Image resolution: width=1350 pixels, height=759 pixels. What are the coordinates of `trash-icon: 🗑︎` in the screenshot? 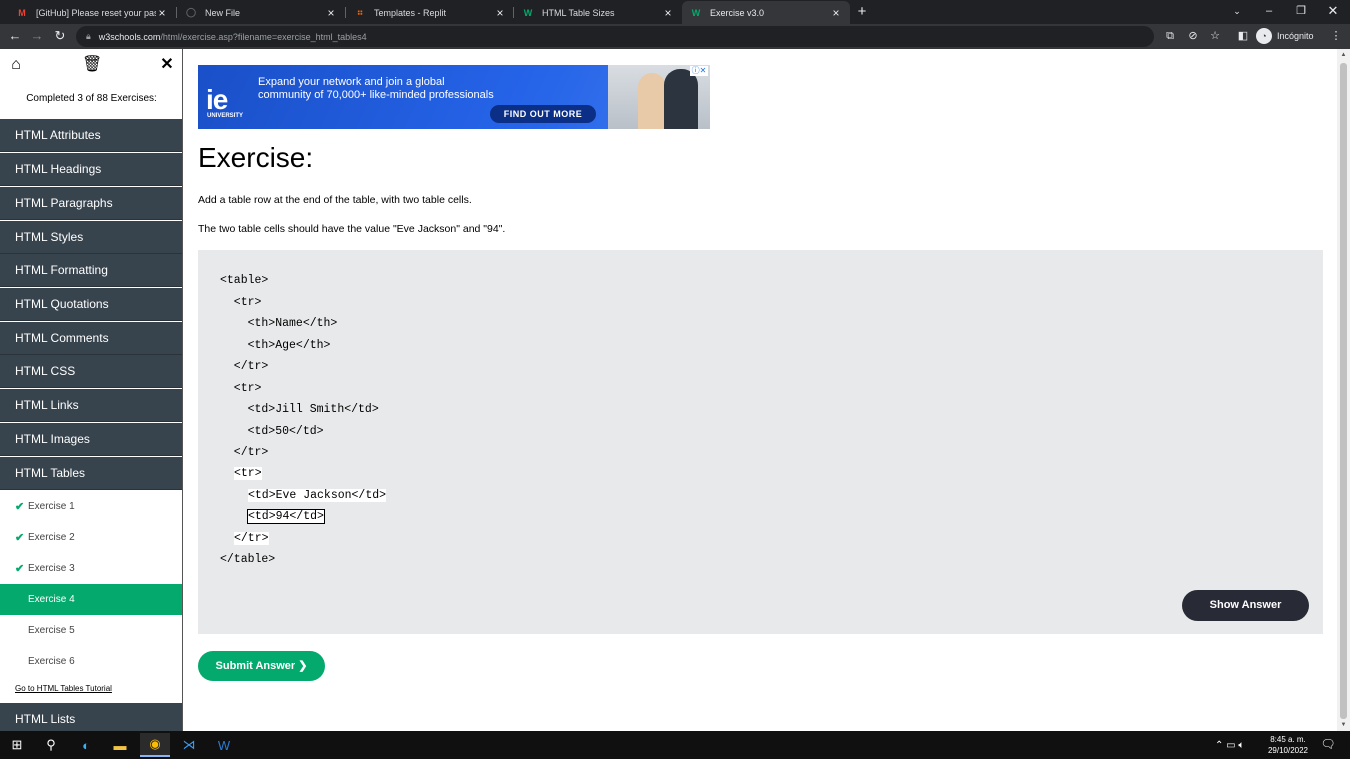 It's located at (92, 65).